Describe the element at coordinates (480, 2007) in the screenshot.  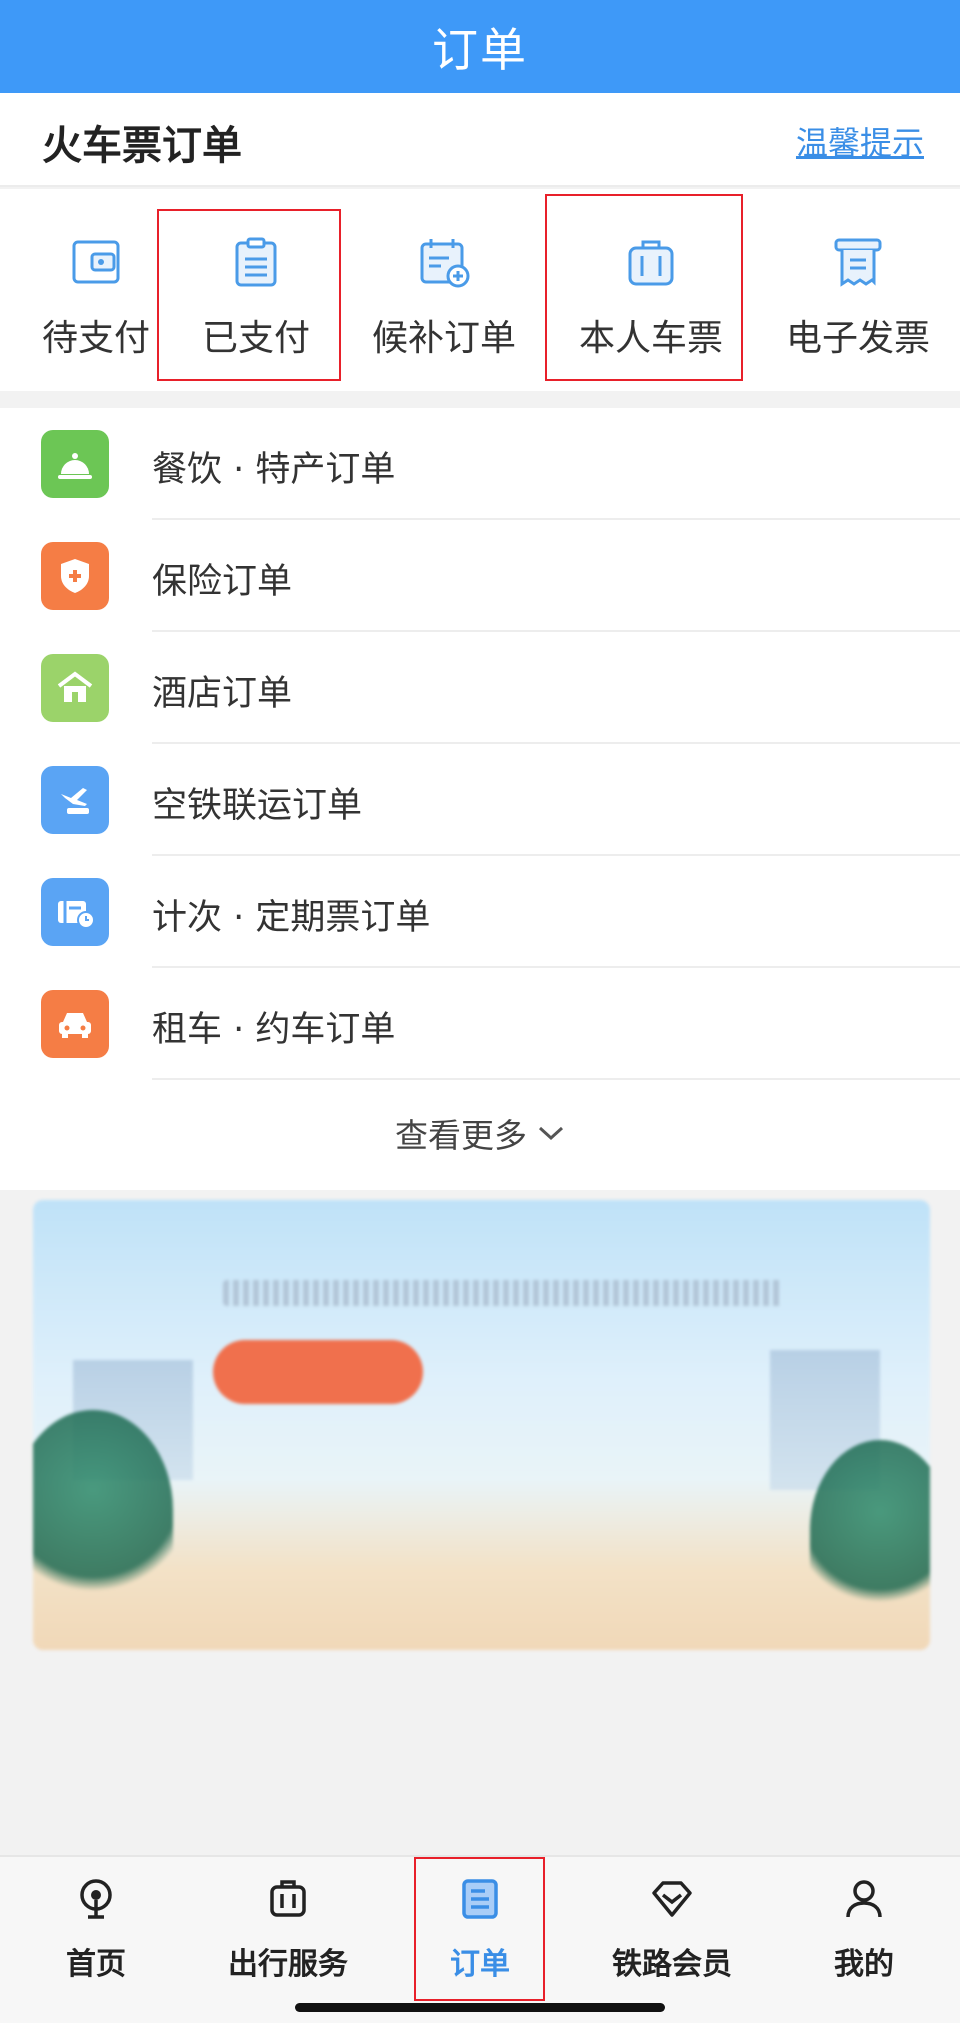
I see `home-indicator` at that location.